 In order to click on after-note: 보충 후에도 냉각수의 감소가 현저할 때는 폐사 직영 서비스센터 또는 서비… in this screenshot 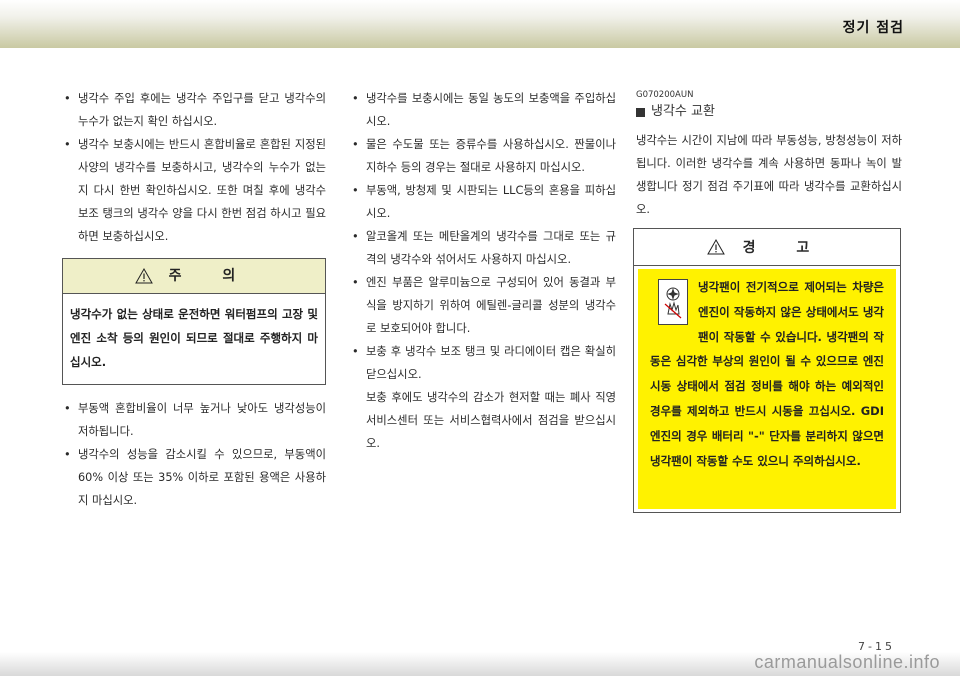, I will do `click(491, 420)`.